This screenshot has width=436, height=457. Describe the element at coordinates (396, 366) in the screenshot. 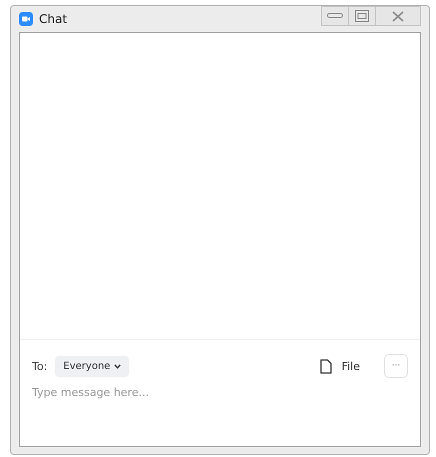

I see `more-button: ···` at that location.